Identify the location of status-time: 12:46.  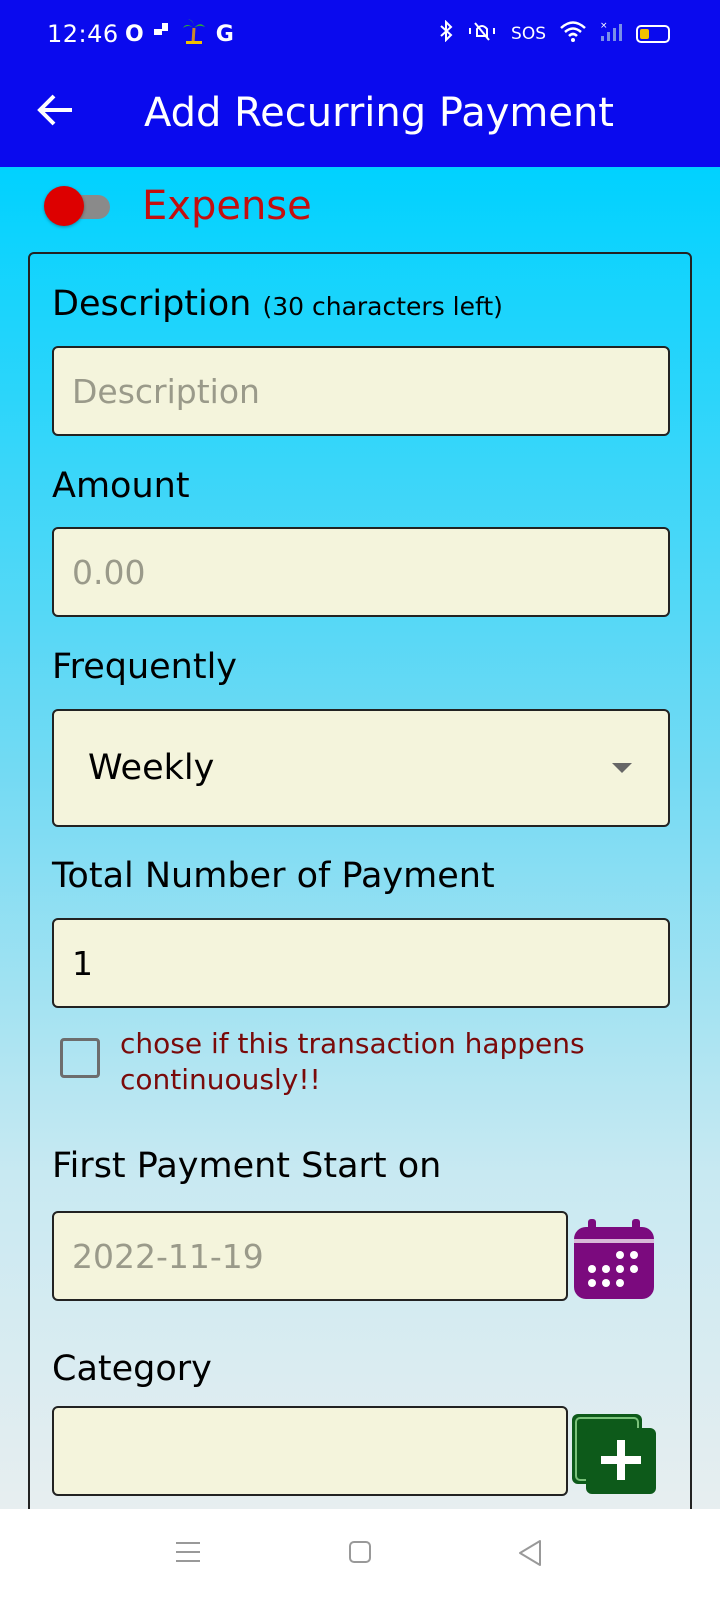
(83, 34).